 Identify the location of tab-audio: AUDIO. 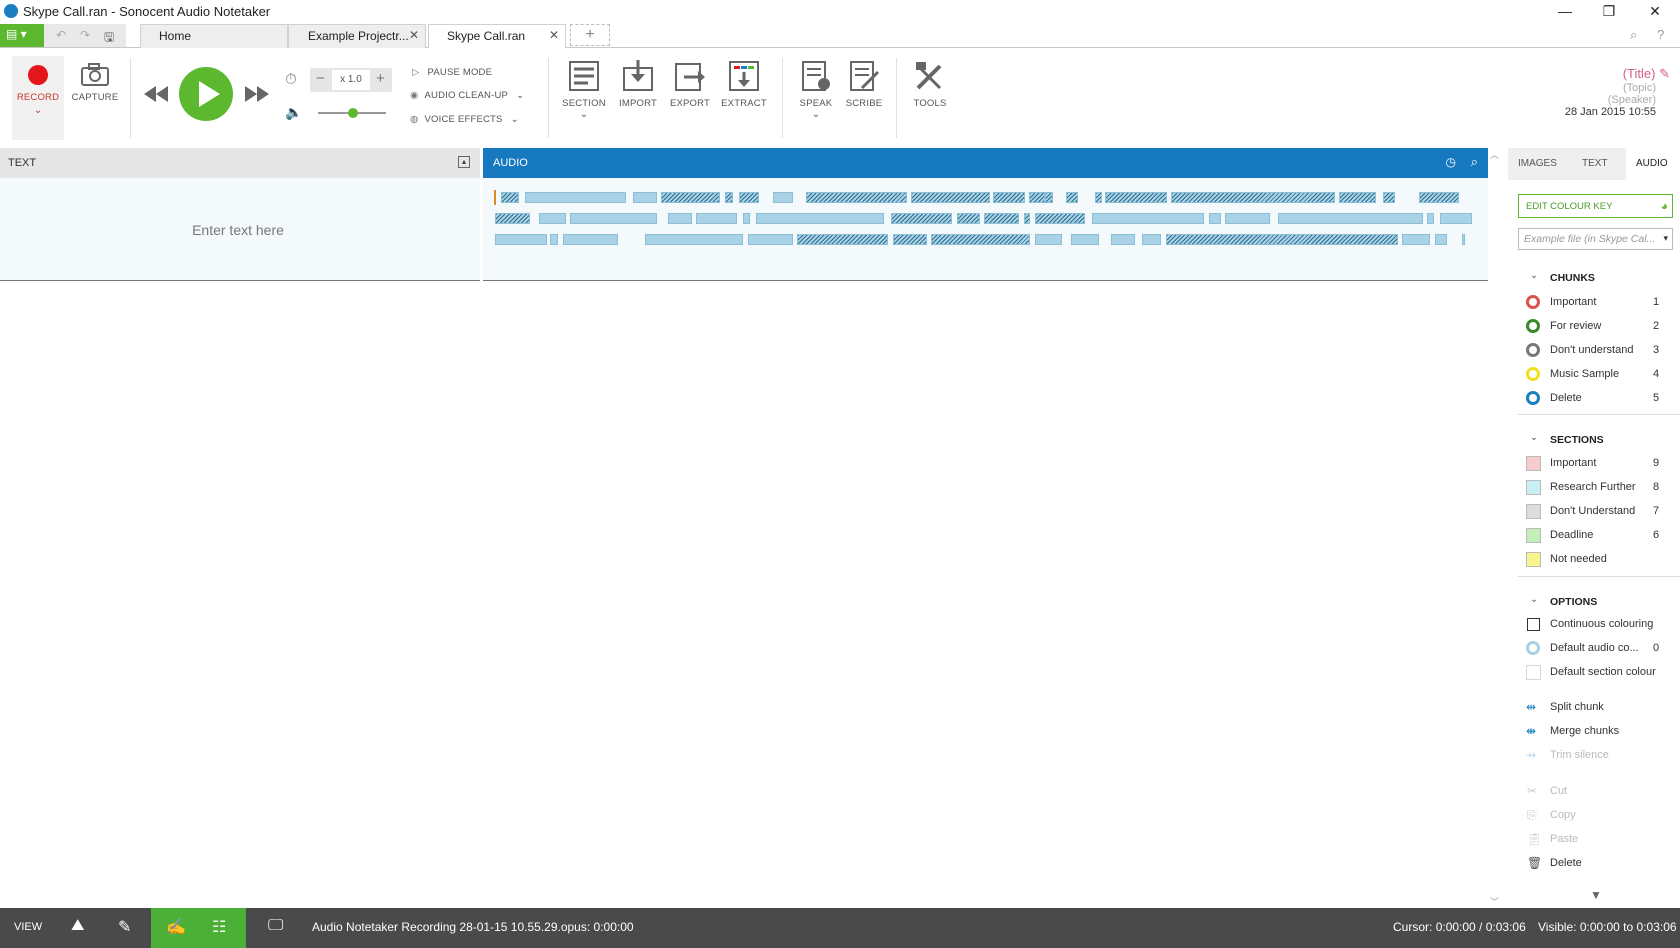
(1653, 164).